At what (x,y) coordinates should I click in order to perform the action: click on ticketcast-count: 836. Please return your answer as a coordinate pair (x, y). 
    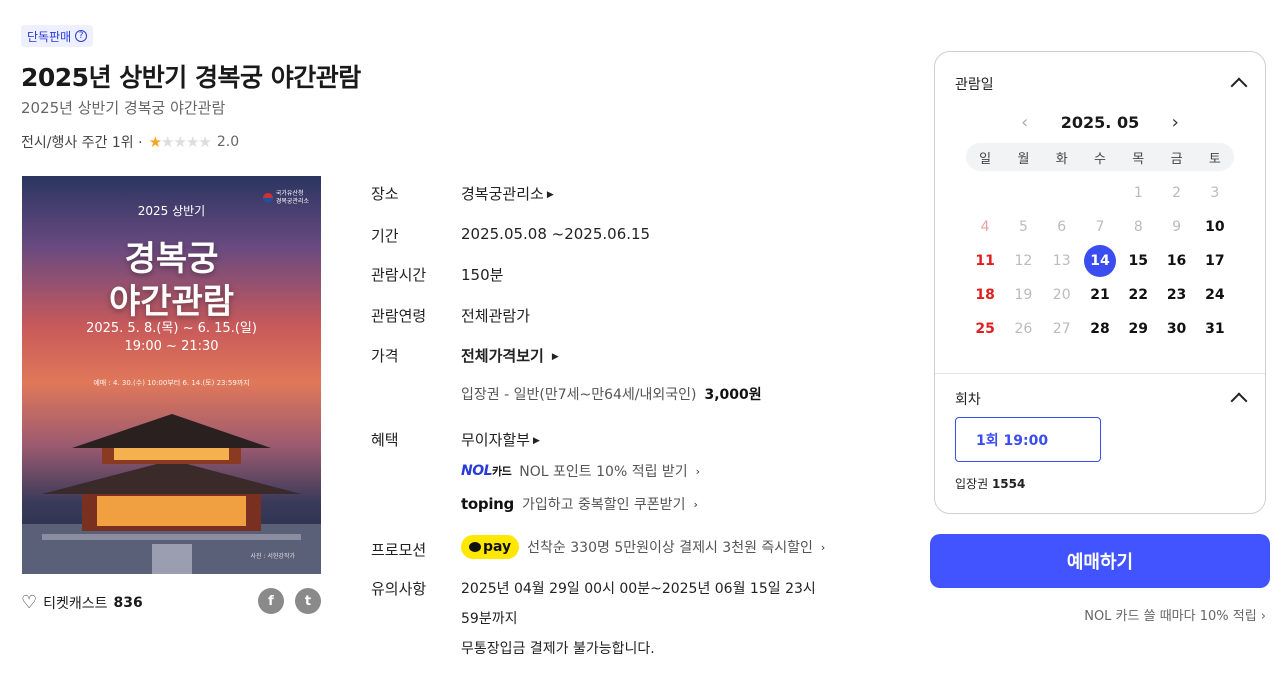
    Looking at the image, I should click on (128, 602).